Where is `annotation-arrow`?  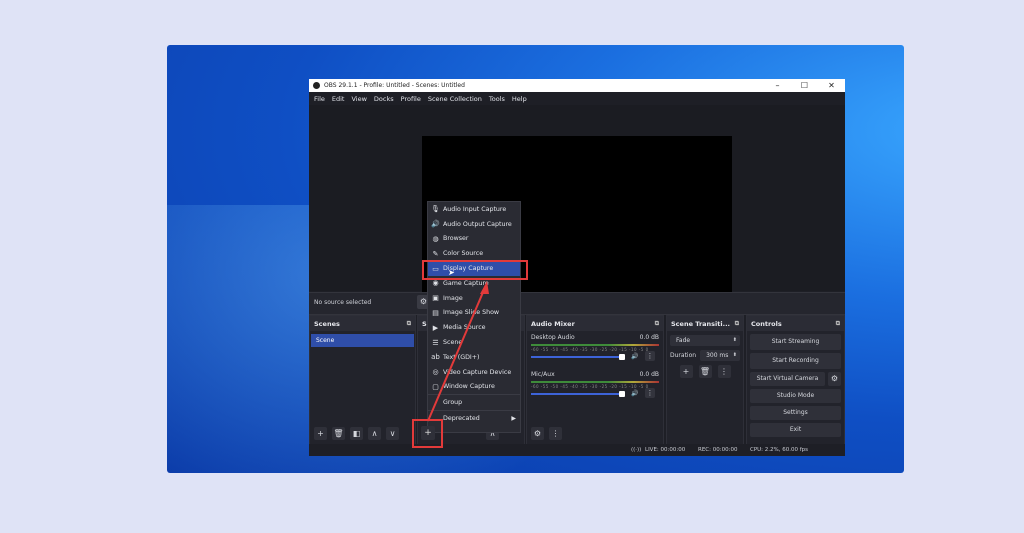 annotation-arrow is located at coordinates (458, 351).